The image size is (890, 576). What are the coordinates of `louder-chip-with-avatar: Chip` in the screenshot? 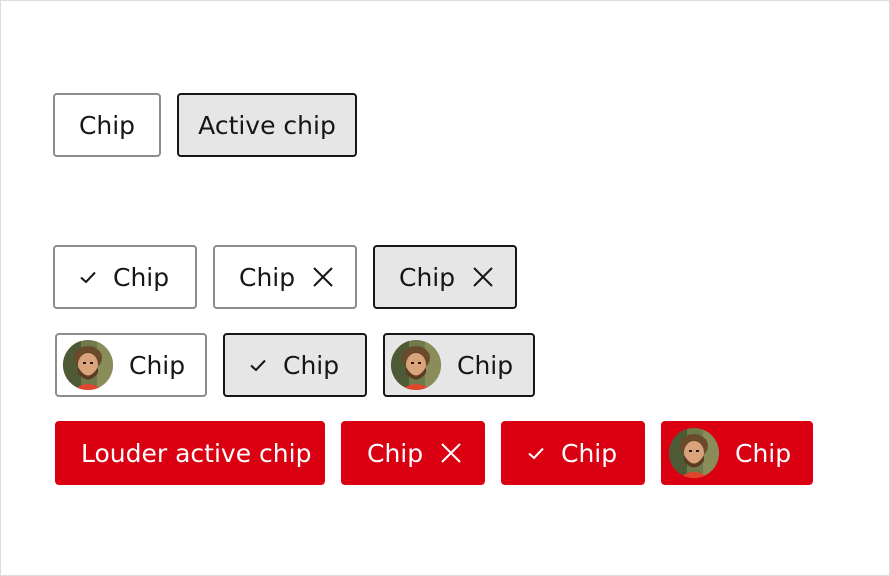 It's located at (737, 453).